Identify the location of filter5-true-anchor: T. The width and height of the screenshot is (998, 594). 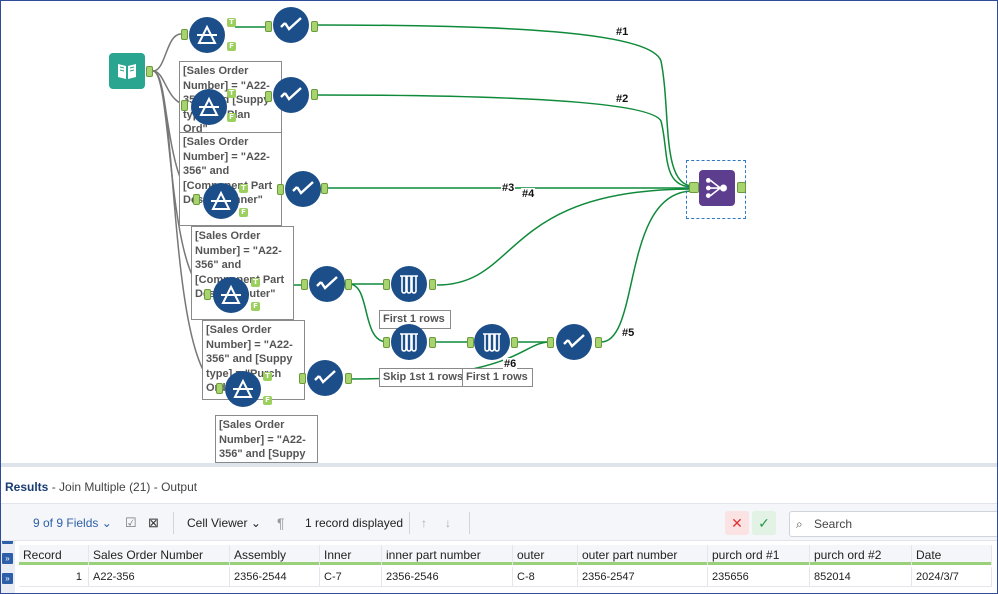
(267, 376).